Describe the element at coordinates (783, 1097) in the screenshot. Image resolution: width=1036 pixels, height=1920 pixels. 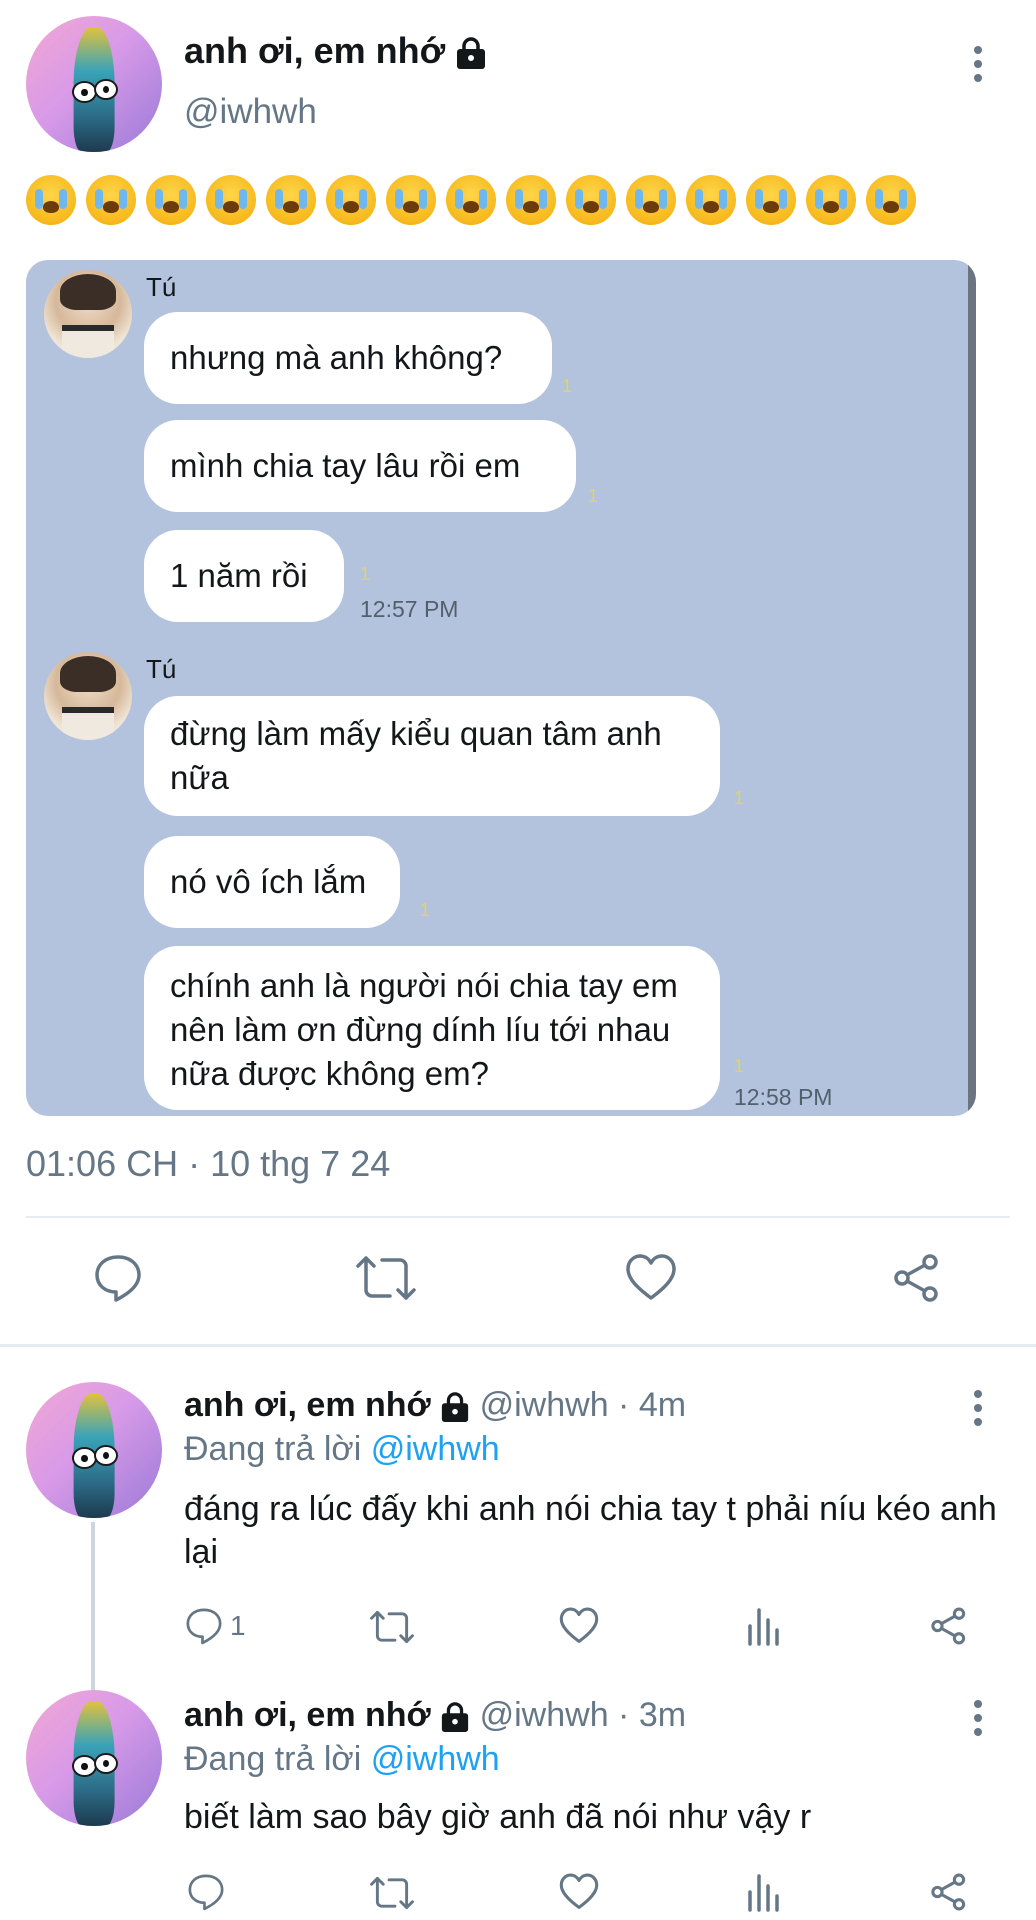
I see `chat-message-time: 12:58 PM` at that location.